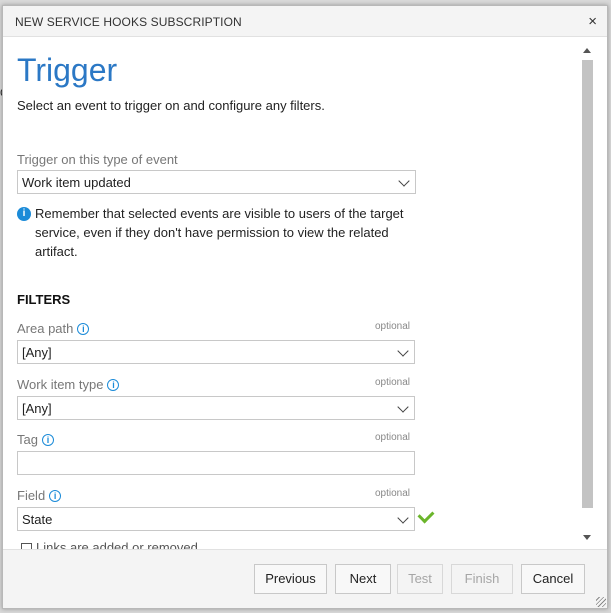 This screenshot has height=613, width=611. Describe the element at coordinates (587, 50) in the screenshot. I see `scroll-up-icon` at that location.